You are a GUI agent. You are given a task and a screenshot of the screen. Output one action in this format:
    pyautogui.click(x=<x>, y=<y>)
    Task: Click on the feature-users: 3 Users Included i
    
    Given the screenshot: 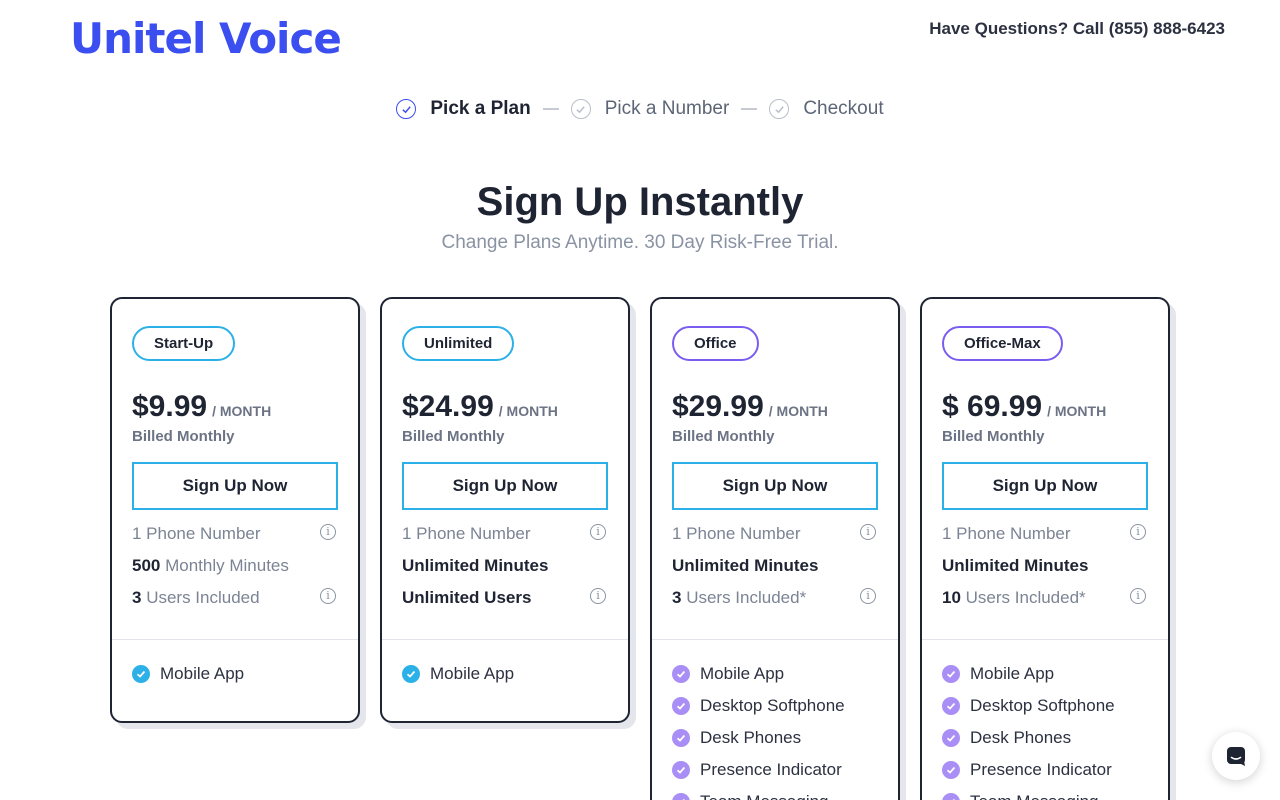 What is the action you would take?
    pyautogui.click(x=235, y=597)
    